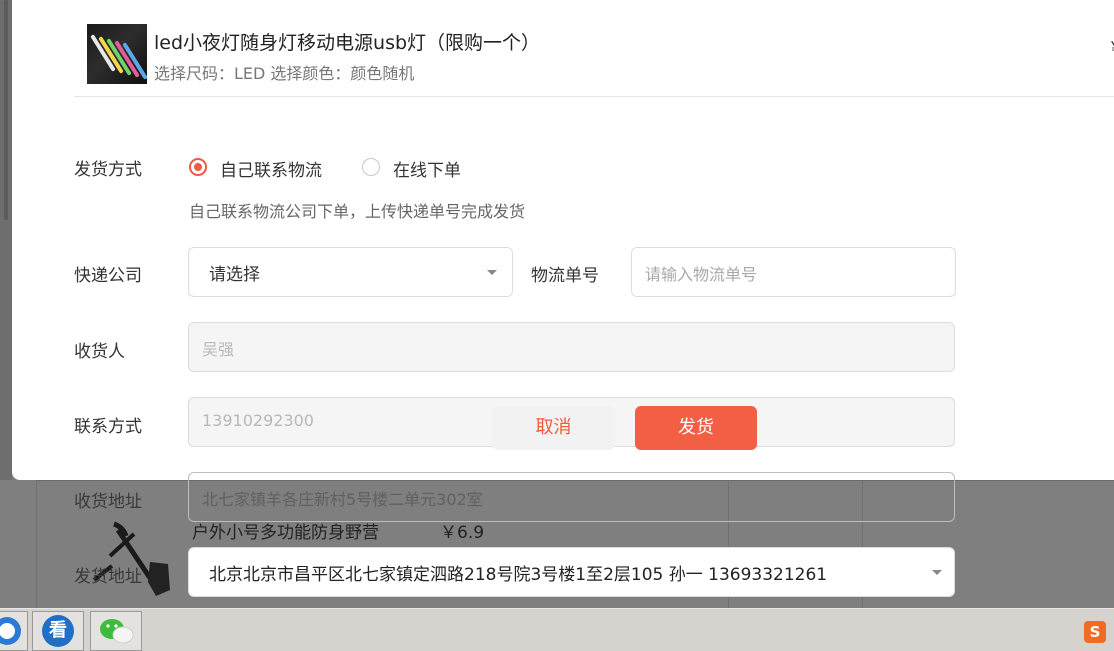  Describe the element at coordinates (6, 110) in the screenshot. I see `scroll-thumb` at that location.